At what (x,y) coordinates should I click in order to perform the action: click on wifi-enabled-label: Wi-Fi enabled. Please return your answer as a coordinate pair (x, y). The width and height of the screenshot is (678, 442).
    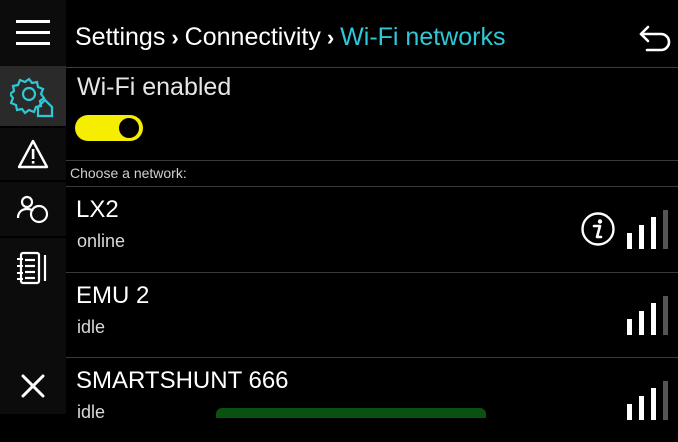
    Looking at the image, I should click on (154, 87).